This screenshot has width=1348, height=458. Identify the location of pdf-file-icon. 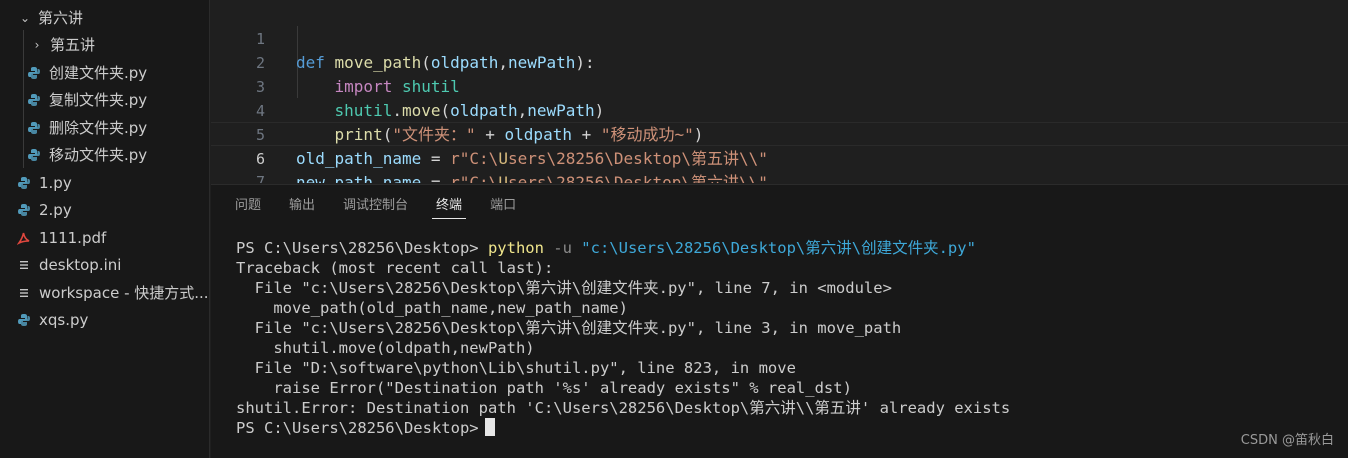
(24, 238).